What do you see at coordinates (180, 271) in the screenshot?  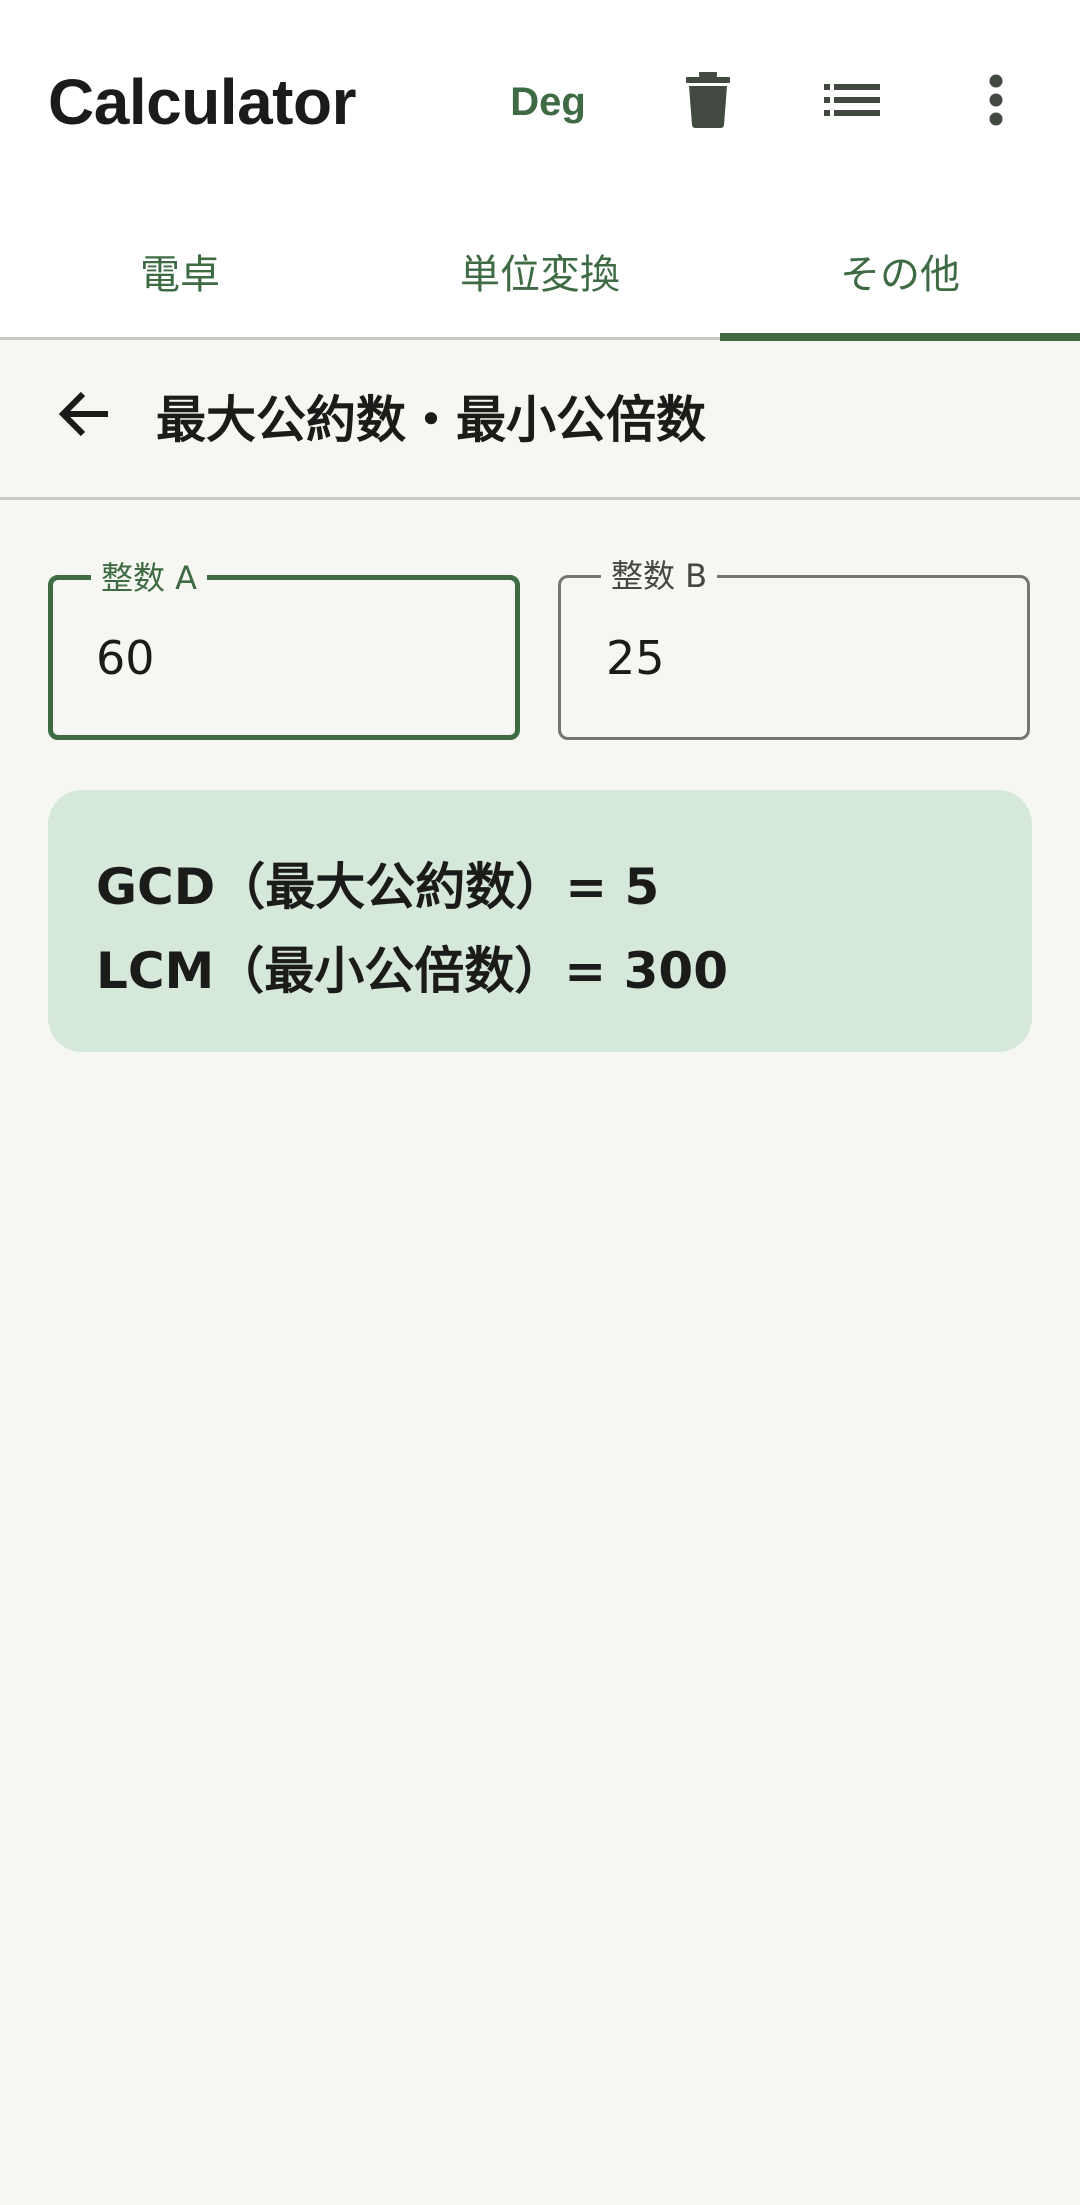 I see `tab-calculator: 電卓` at bounding box center [180, 271].